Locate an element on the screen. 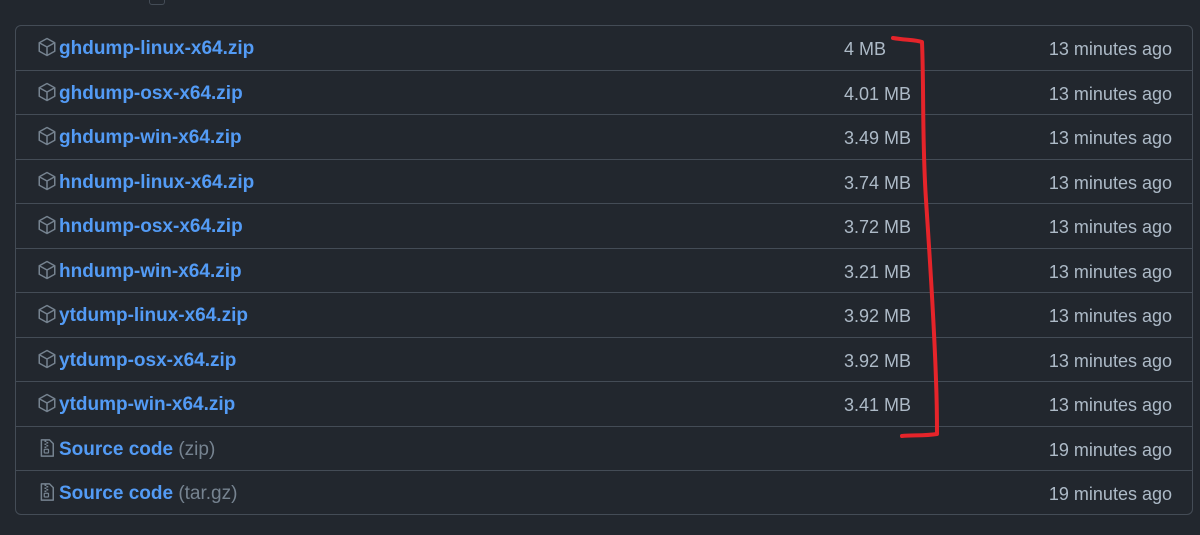  asset-row: ytdump-win-x64.zip 3.41 MB 13 minutes ago is located at coordinates (604, 404).